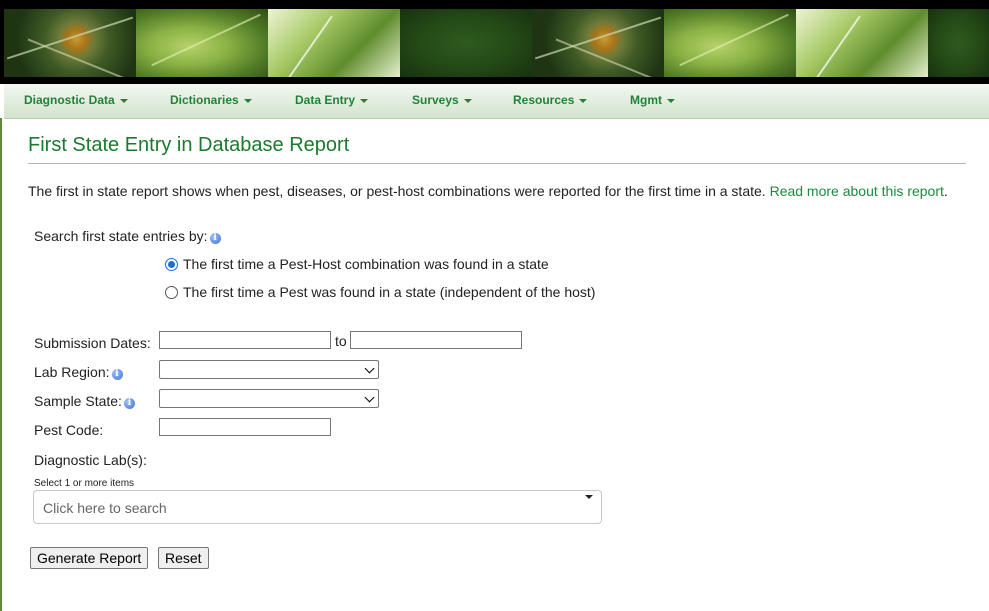  Describe the element at coordinates (92, 343) in the screenshot. I see `submission-dates-label: Submission Dates:` at that location.